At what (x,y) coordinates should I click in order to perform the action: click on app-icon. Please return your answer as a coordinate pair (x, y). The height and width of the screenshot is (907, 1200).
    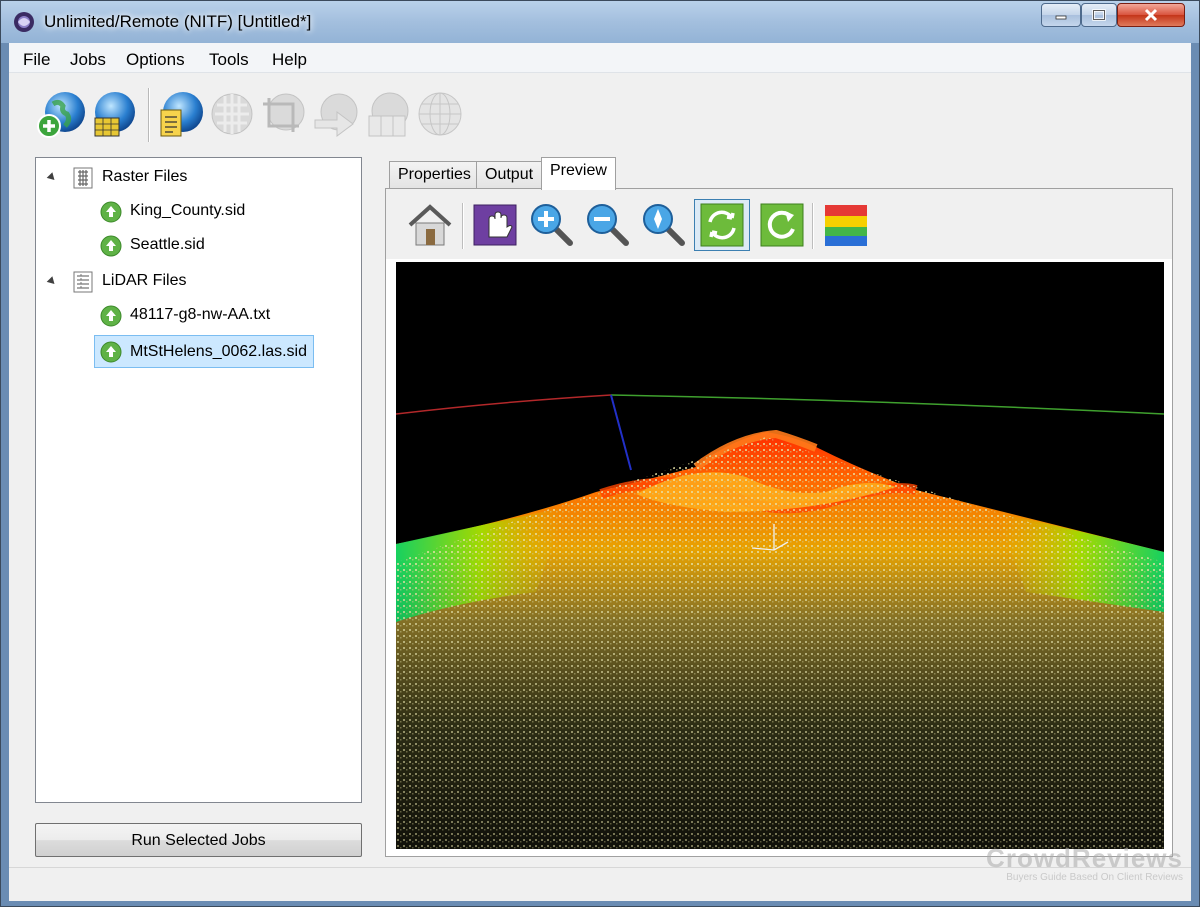
    Looking at the image, I should click on (24, 22).